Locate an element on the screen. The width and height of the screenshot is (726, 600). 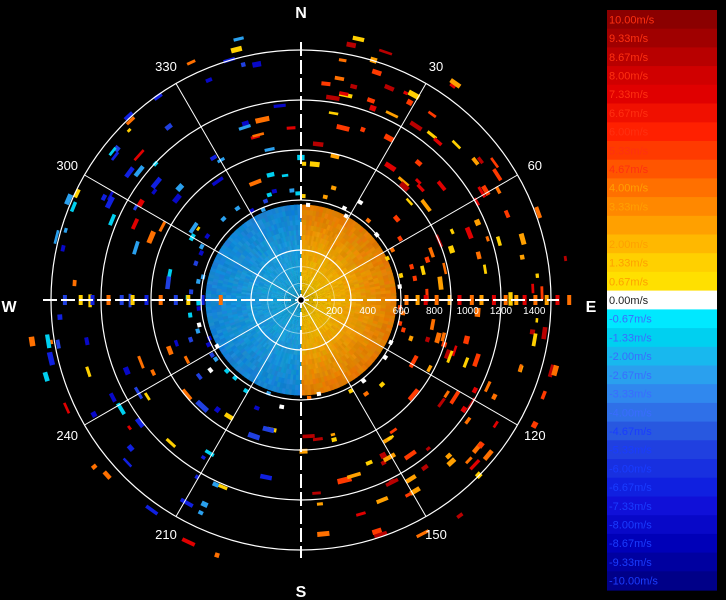
compass-south-label: S is located at coordinates (301, 592).